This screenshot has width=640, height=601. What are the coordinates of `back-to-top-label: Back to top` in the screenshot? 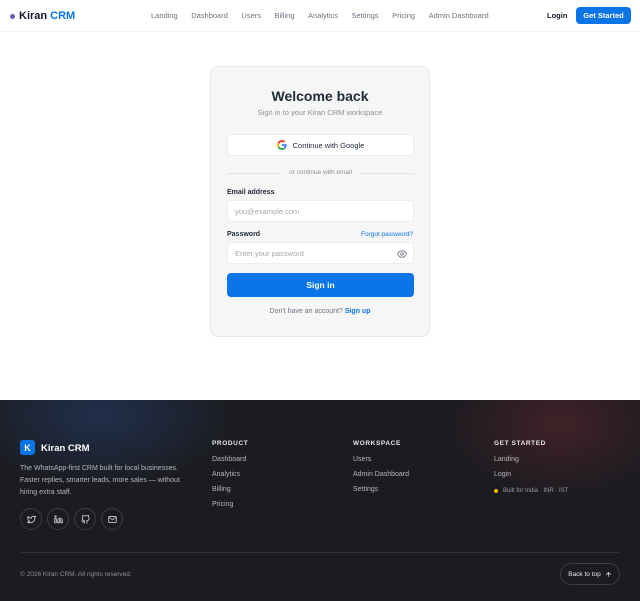 It's located at (584, 574).